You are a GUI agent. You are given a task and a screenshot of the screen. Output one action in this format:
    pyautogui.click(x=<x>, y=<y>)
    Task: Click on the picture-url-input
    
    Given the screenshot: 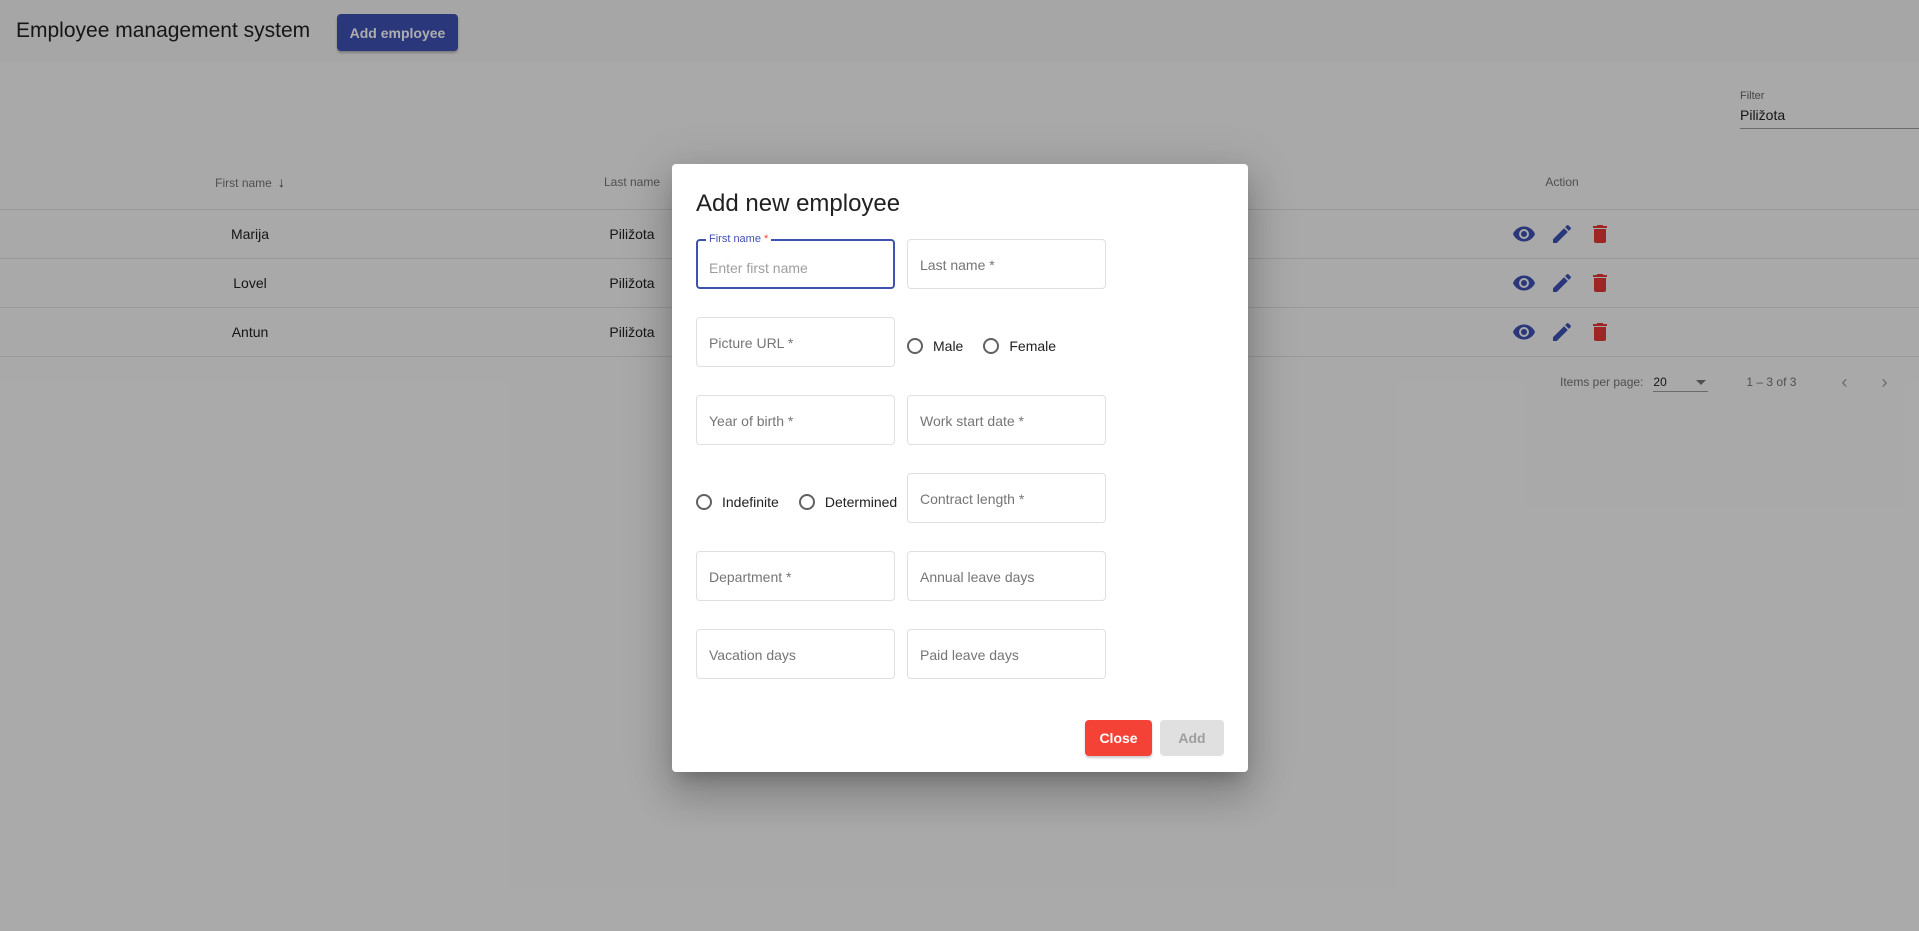 What is the action you would take?
    pyautogui.click(x=798, y=343)
    